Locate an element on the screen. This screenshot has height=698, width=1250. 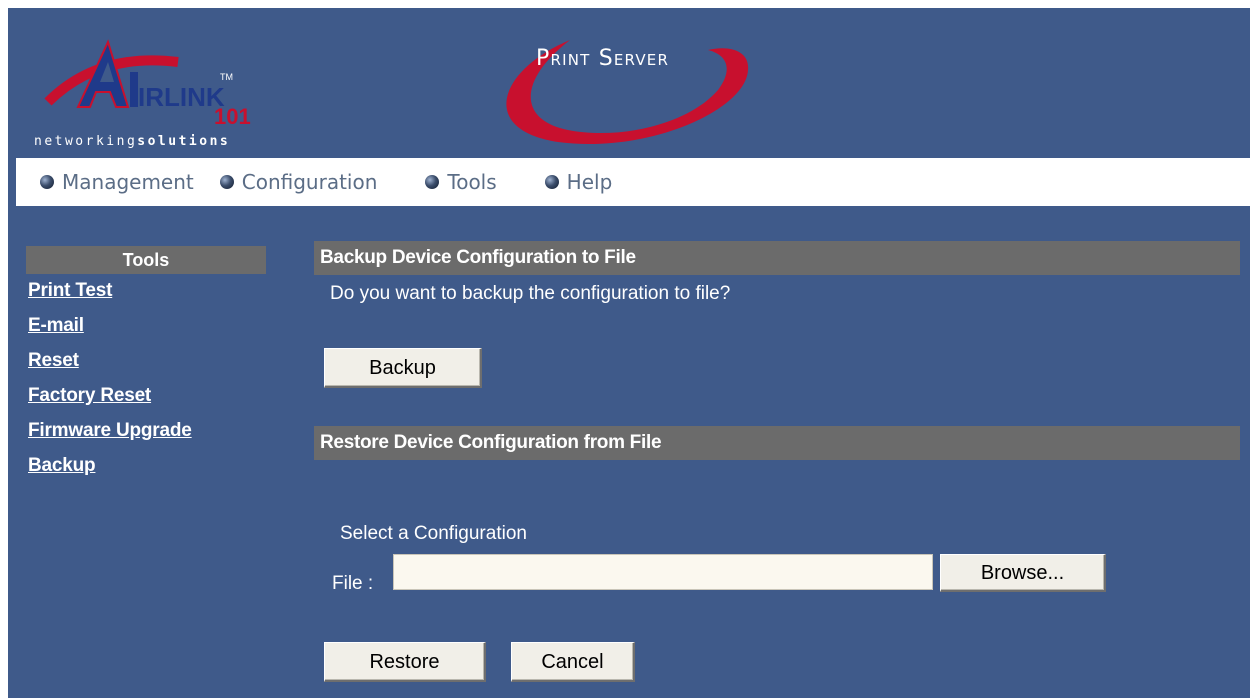
restore-section: Restore Device Configuration from File is located at coordinates (777, 443).